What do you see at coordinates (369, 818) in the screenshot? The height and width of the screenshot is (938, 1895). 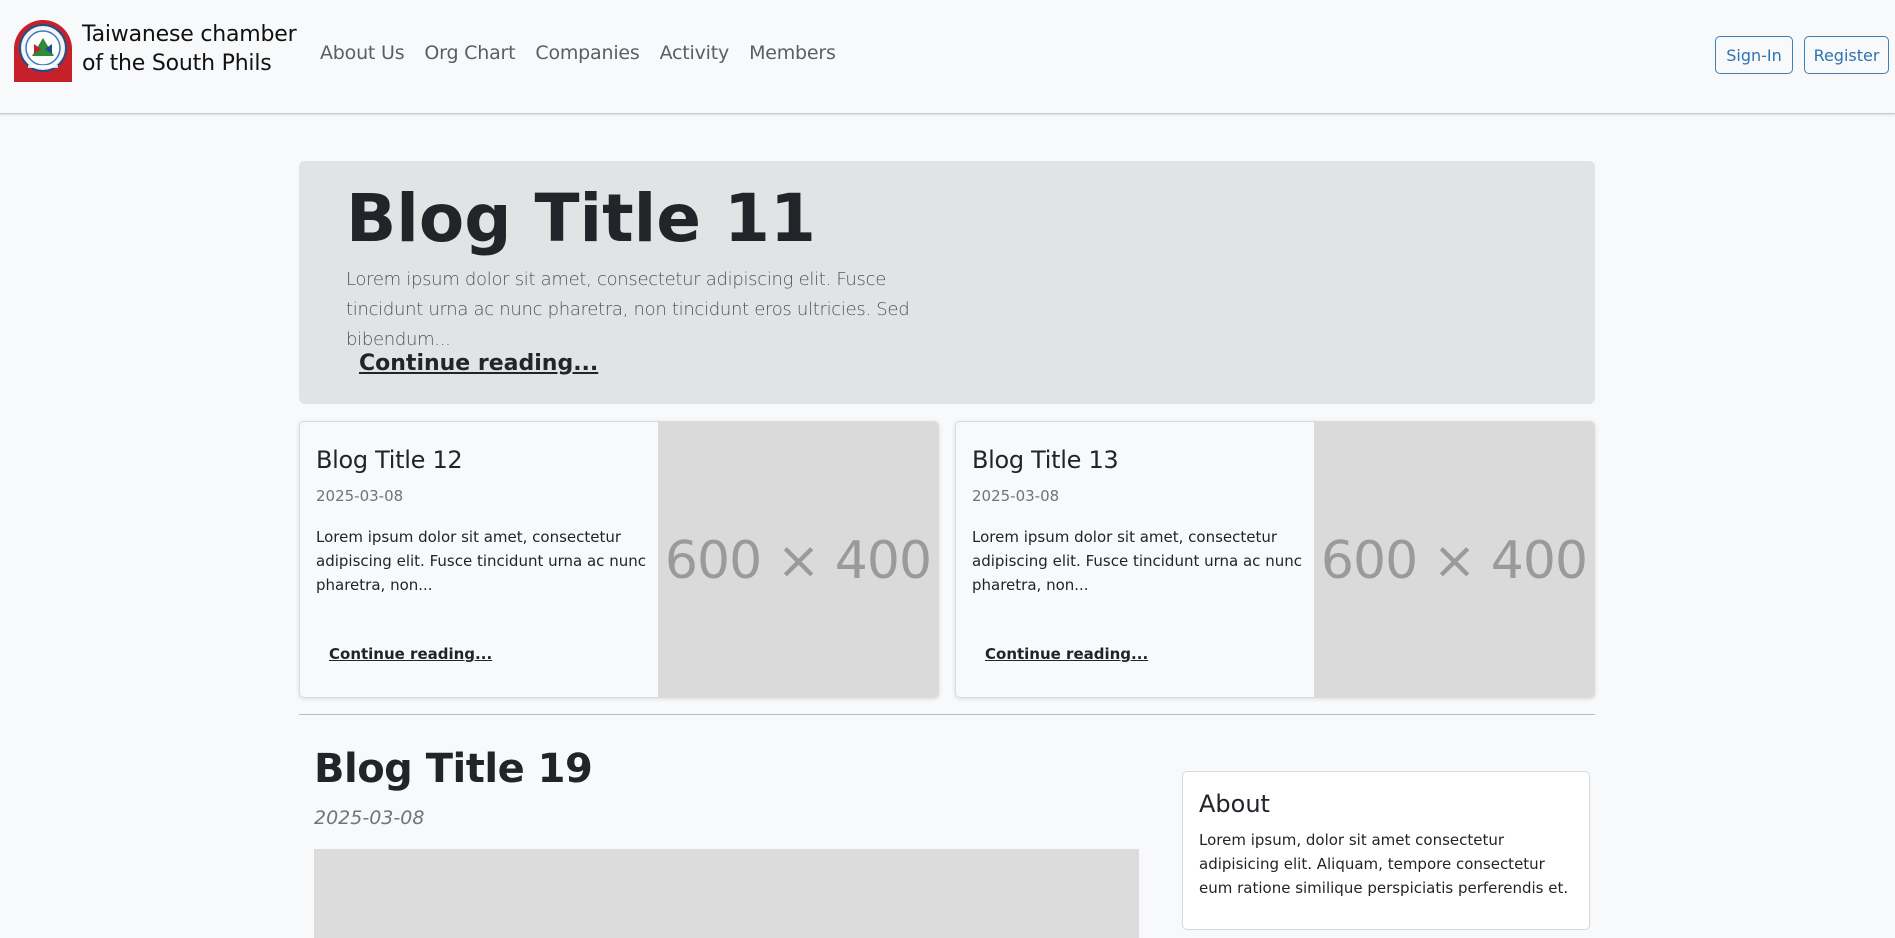 I see `post-date: 2025-03-08` at bounding box center [369, 818].